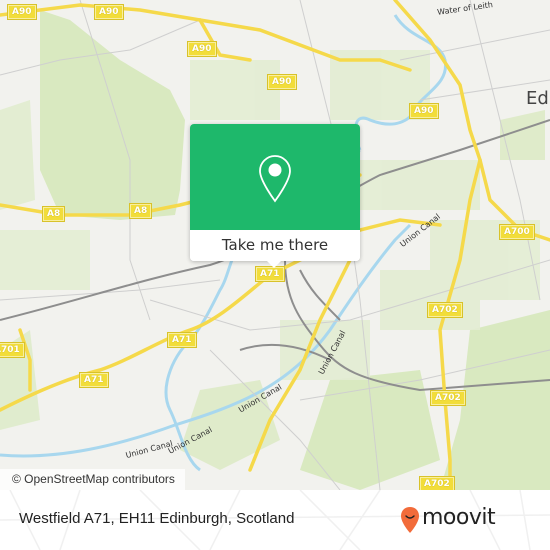 The height and width of the screenshot is (550, 550). I want to click on road-label-a700: A700, so click(517, 232).